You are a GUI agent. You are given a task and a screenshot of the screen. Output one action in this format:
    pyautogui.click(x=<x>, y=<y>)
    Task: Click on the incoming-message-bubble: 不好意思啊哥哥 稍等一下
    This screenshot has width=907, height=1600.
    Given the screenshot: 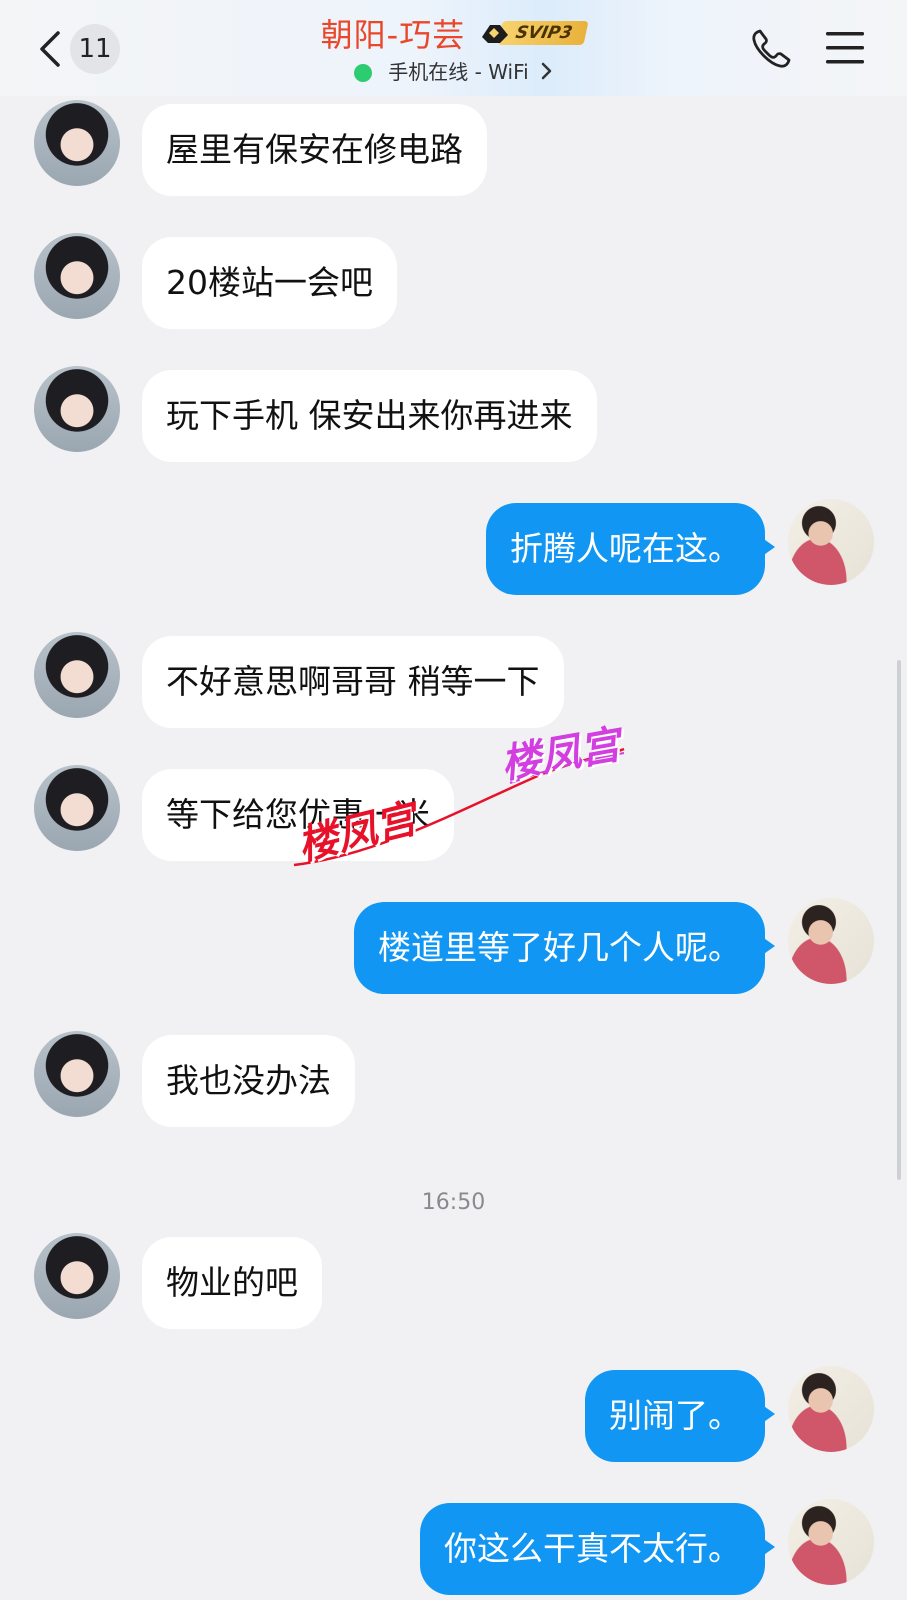 What is the action you would take?
    pyautogui.click(x=353, y=682)
    